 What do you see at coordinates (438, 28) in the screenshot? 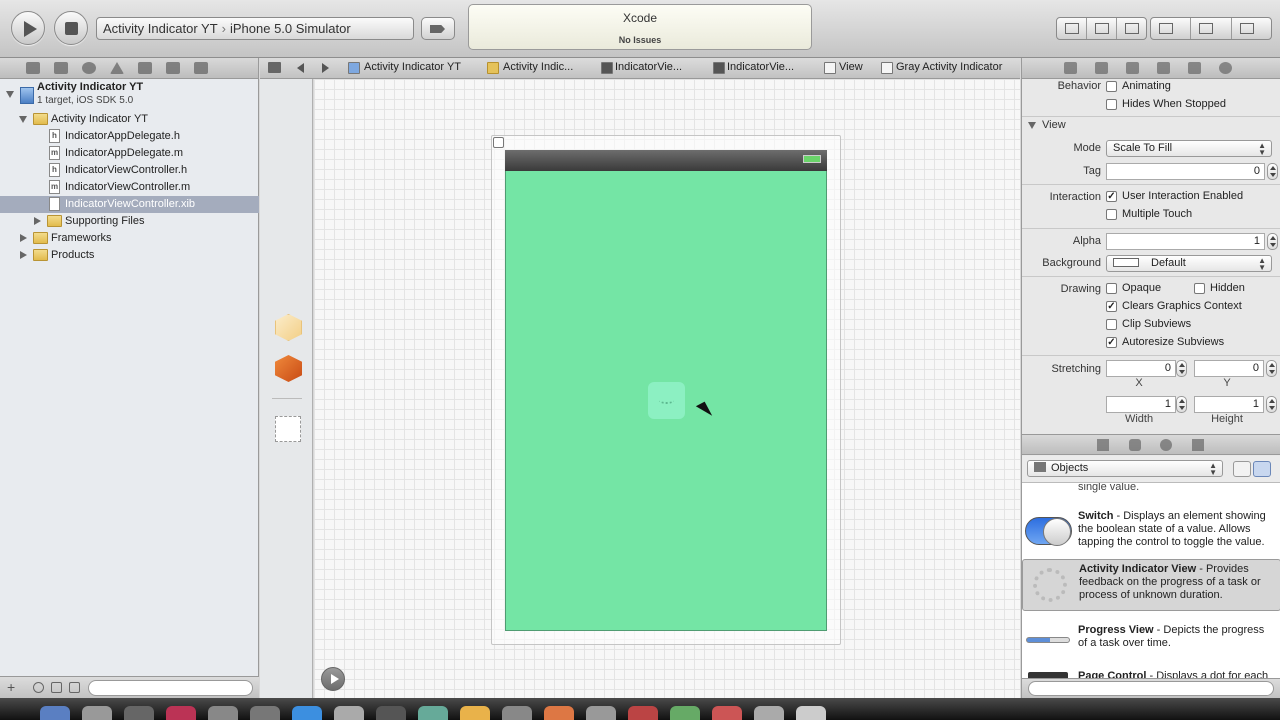
I see `breakpoints-button` at bounding box center [438, 28].